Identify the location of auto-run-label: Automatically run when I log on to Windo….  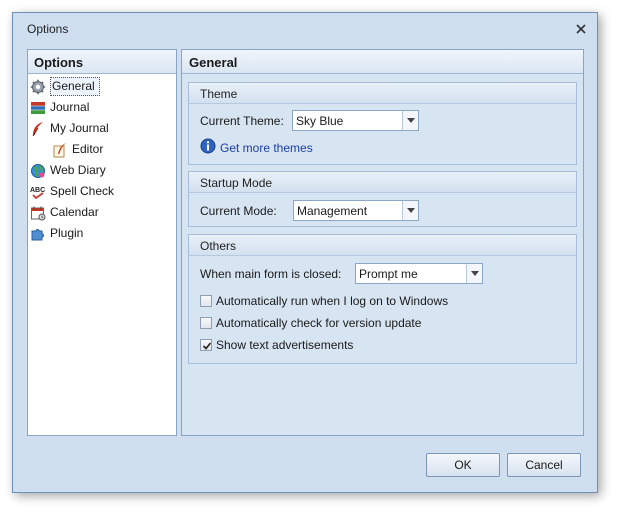
(332, 301).